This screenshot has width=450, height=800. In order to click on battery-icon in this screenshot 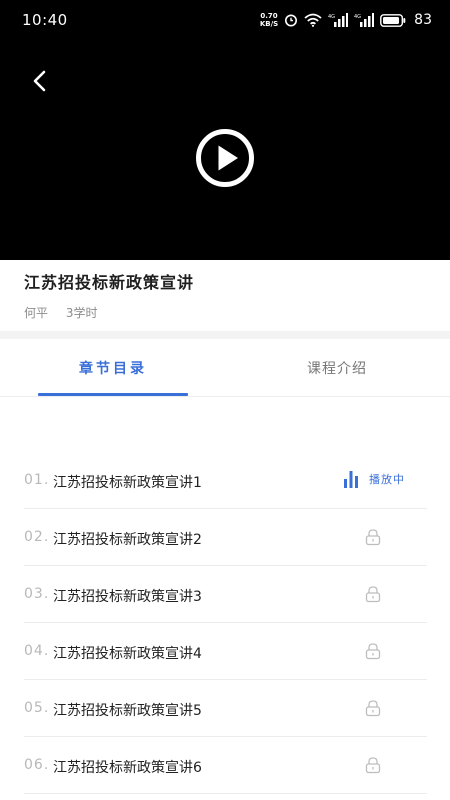, I will do `click(393, 20)`.